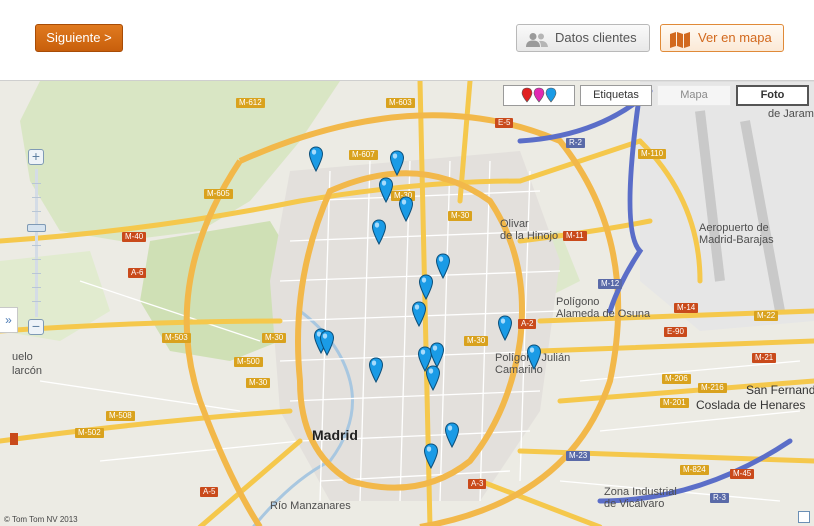  I want to click on road-label: M-216, so click(712, 388).